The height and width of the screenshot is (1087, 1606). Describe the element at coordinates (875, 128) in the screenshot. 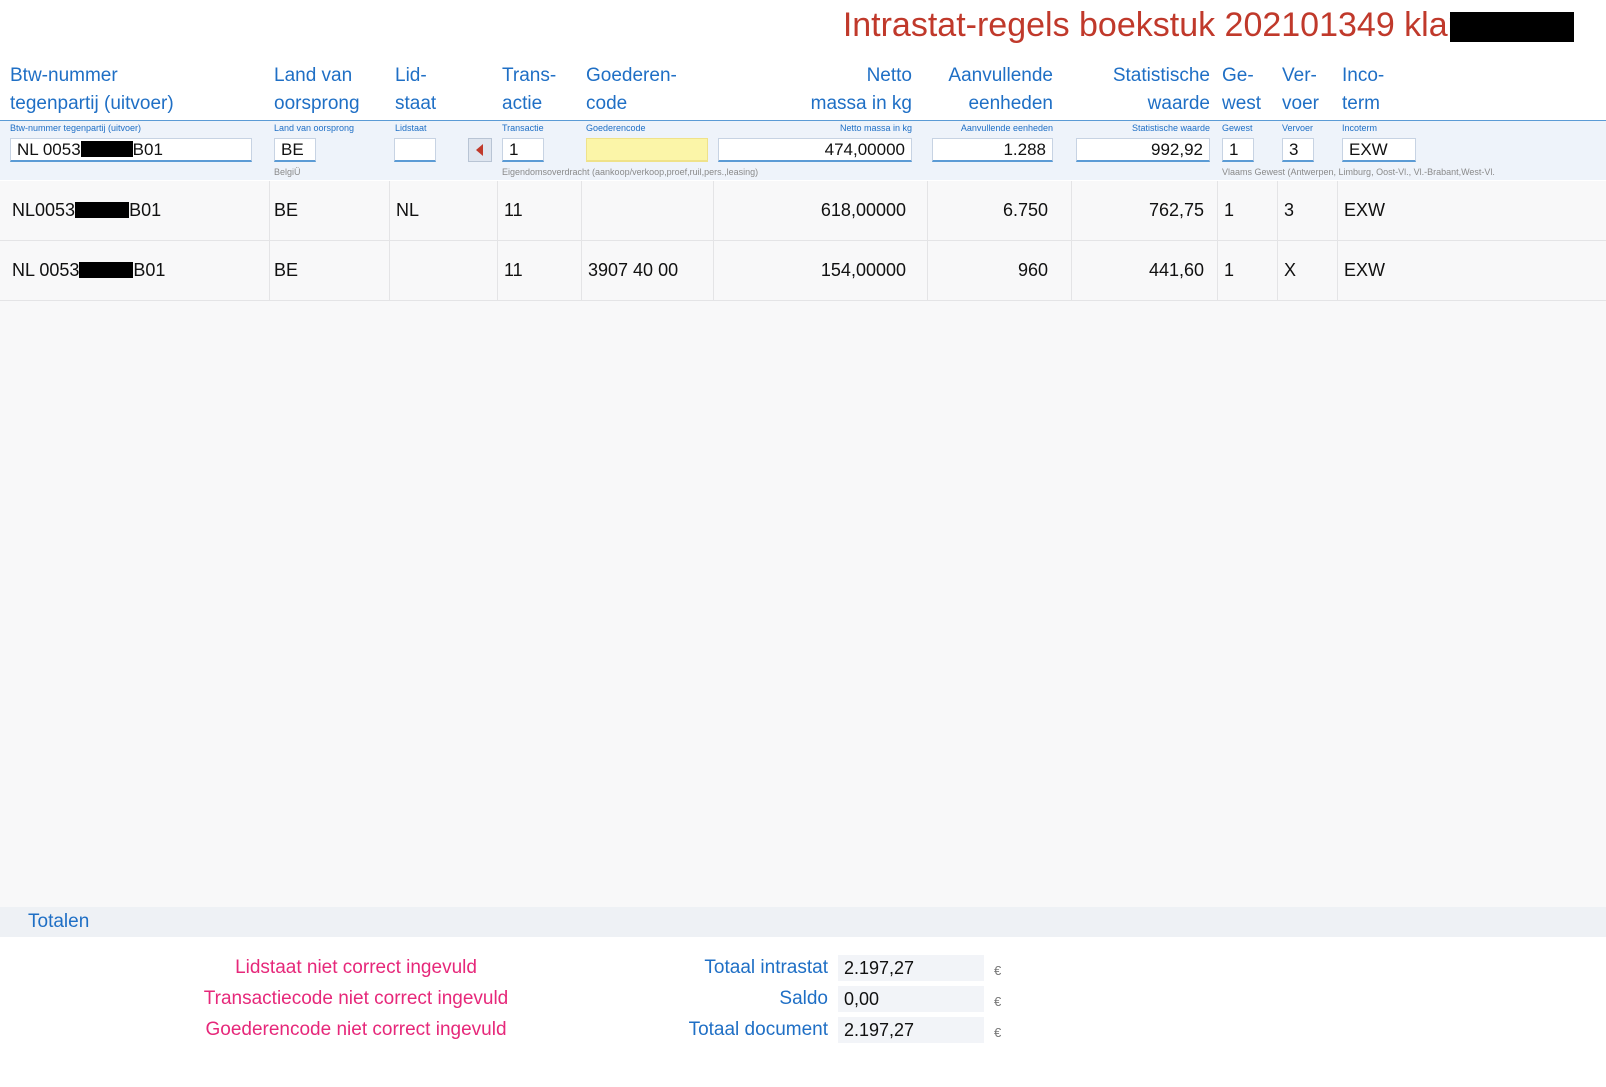

I see `field-label-netto: Netto massa in kg` at that location.